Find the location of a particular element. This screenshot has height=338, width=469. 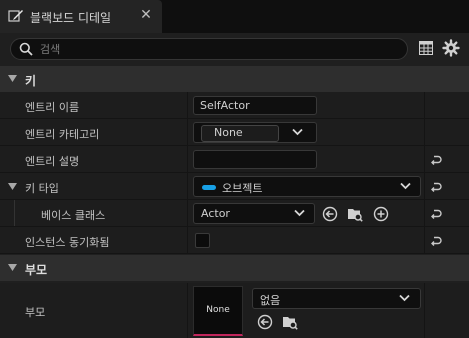

category-label: 키 is located at coordinates (31, 81).